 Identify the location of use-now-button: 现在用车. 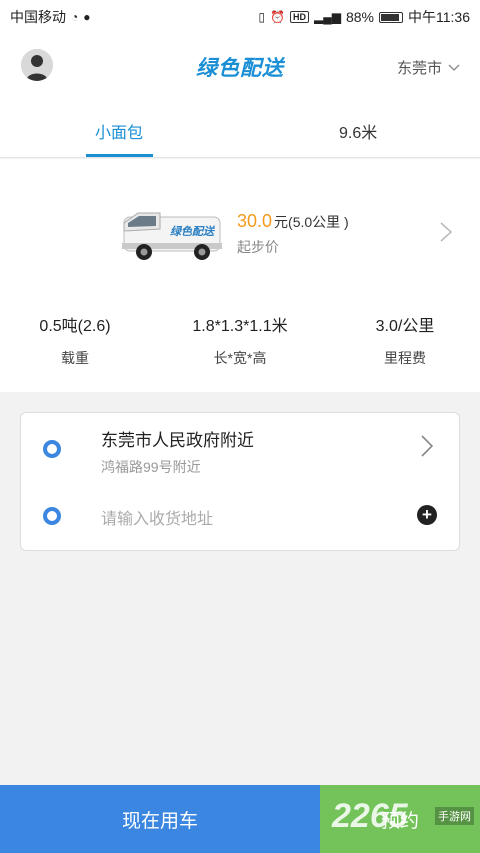
(160, 819).